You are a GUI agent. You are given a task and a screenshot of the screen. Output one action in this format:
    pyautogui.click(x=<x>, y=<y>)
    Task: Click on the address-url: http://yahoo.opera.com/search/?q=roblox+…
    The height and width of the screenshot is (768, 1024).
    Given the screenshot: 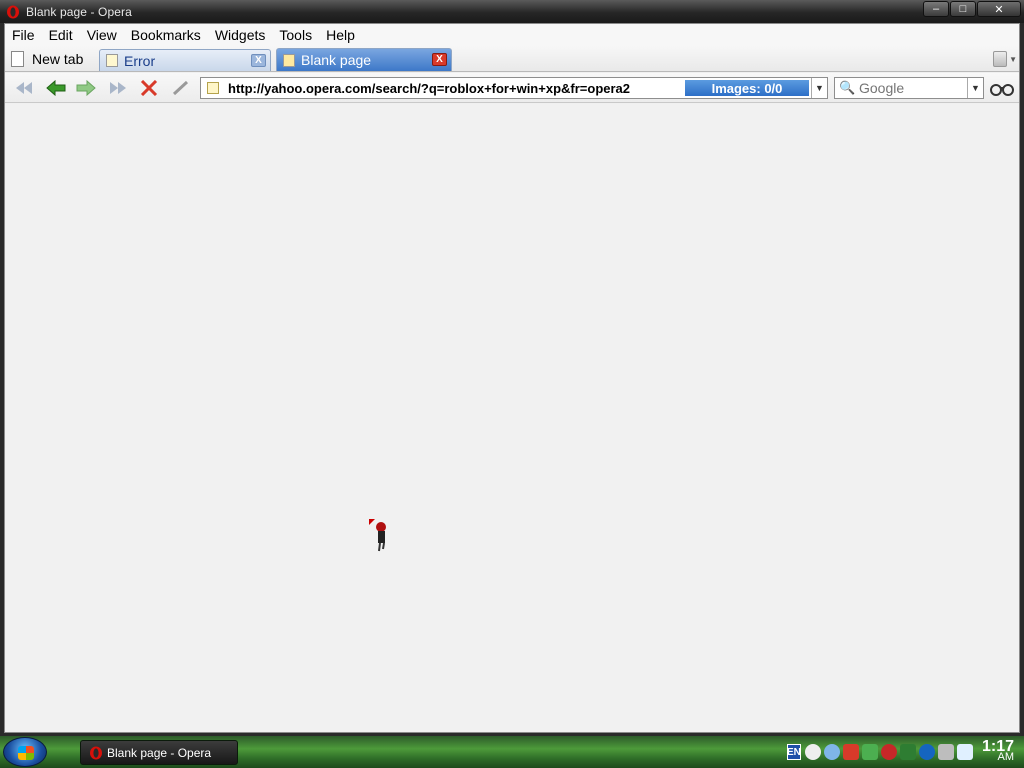 What is the action you would take?
    pyautogui.click(x=456, y=88)
    